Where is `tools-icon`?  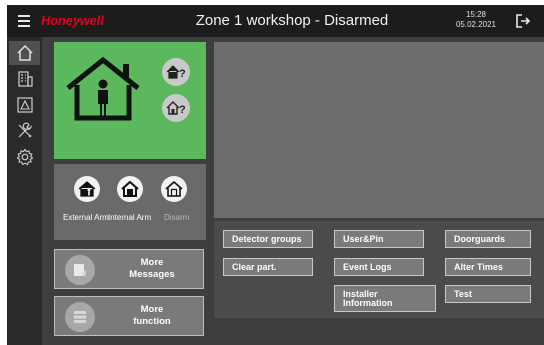 tools-icon is located at coordinates (25, 130).